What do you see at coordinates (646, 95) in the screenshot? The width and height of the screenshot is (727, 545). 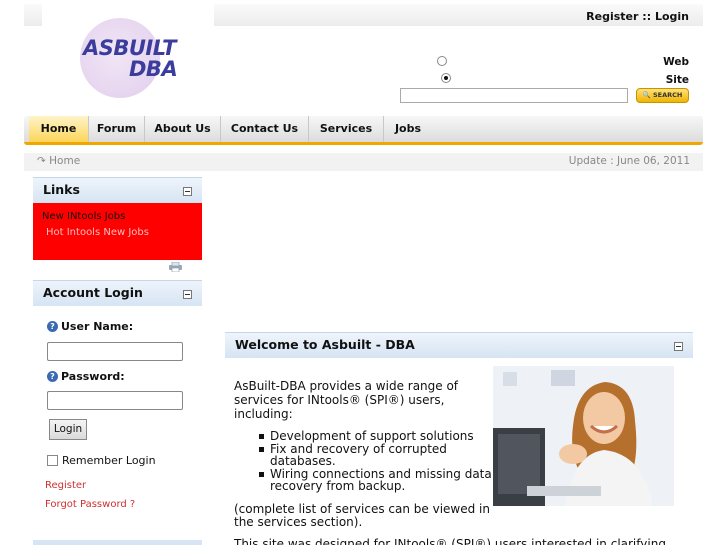 I see `magnifier-icon: 🔍` at bounding box center [646, 95].